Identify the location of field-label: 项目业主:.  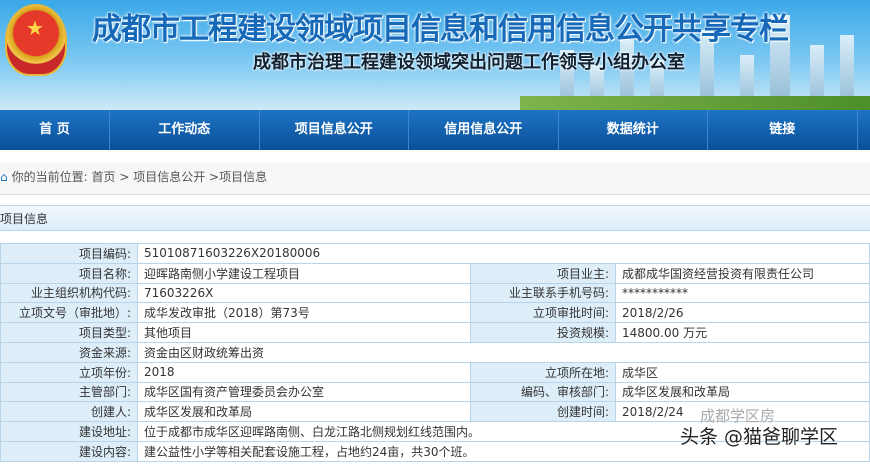
(543, 273).